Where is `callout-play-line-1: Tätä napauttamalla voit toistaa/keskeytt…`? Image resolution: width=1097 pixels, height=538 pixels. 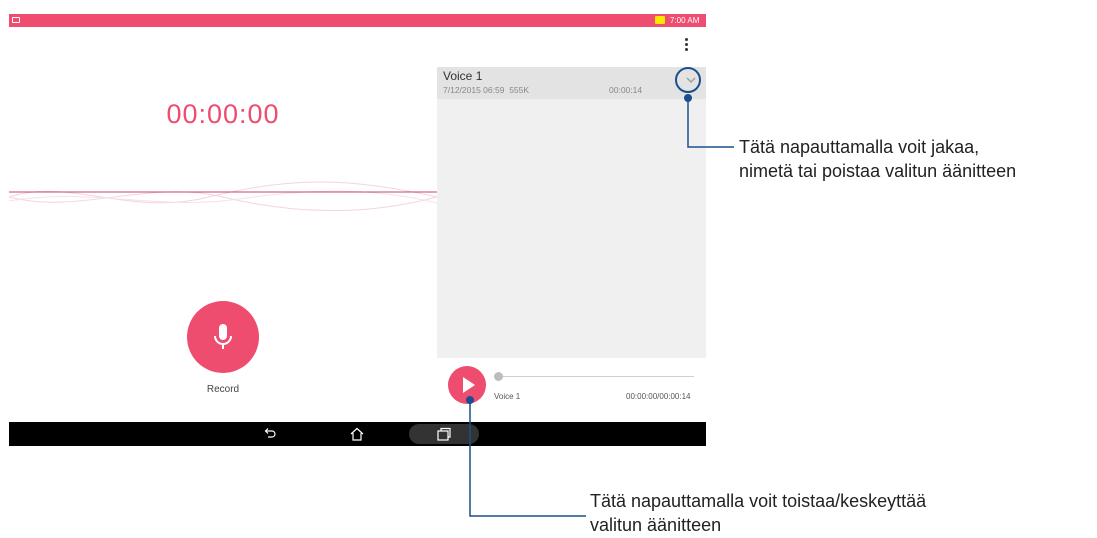
callout-play-line-1: Tätä napauttamalla voit toistaa/keskeytt… is located at coordinates (758, 501).